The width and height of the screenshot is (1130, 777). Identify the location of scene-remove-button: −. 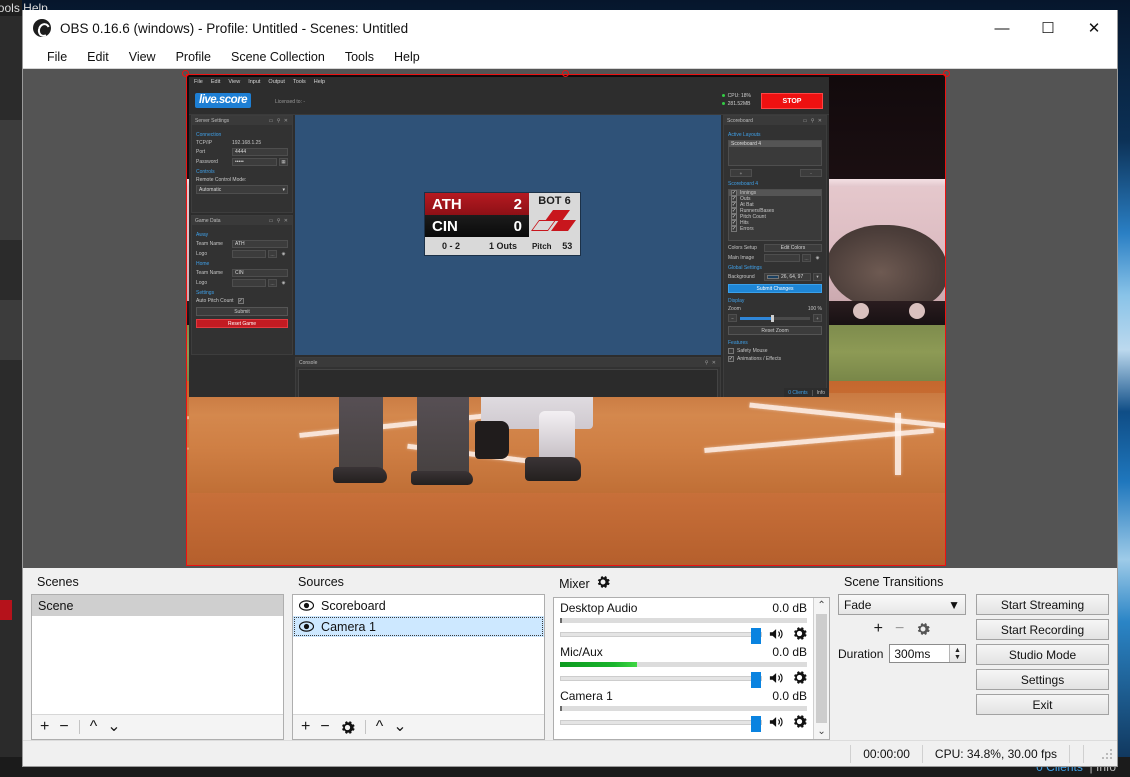
(63, 727).